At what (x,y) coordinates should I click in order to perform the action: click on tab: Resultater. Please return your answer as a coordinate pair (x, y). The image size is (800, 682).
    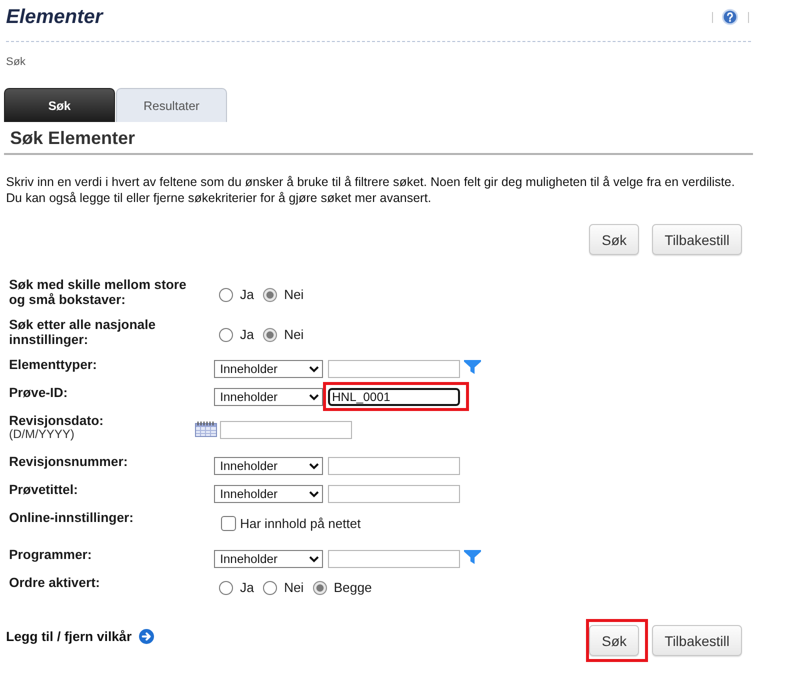
    Looking at the image, I should click on (171, 105).